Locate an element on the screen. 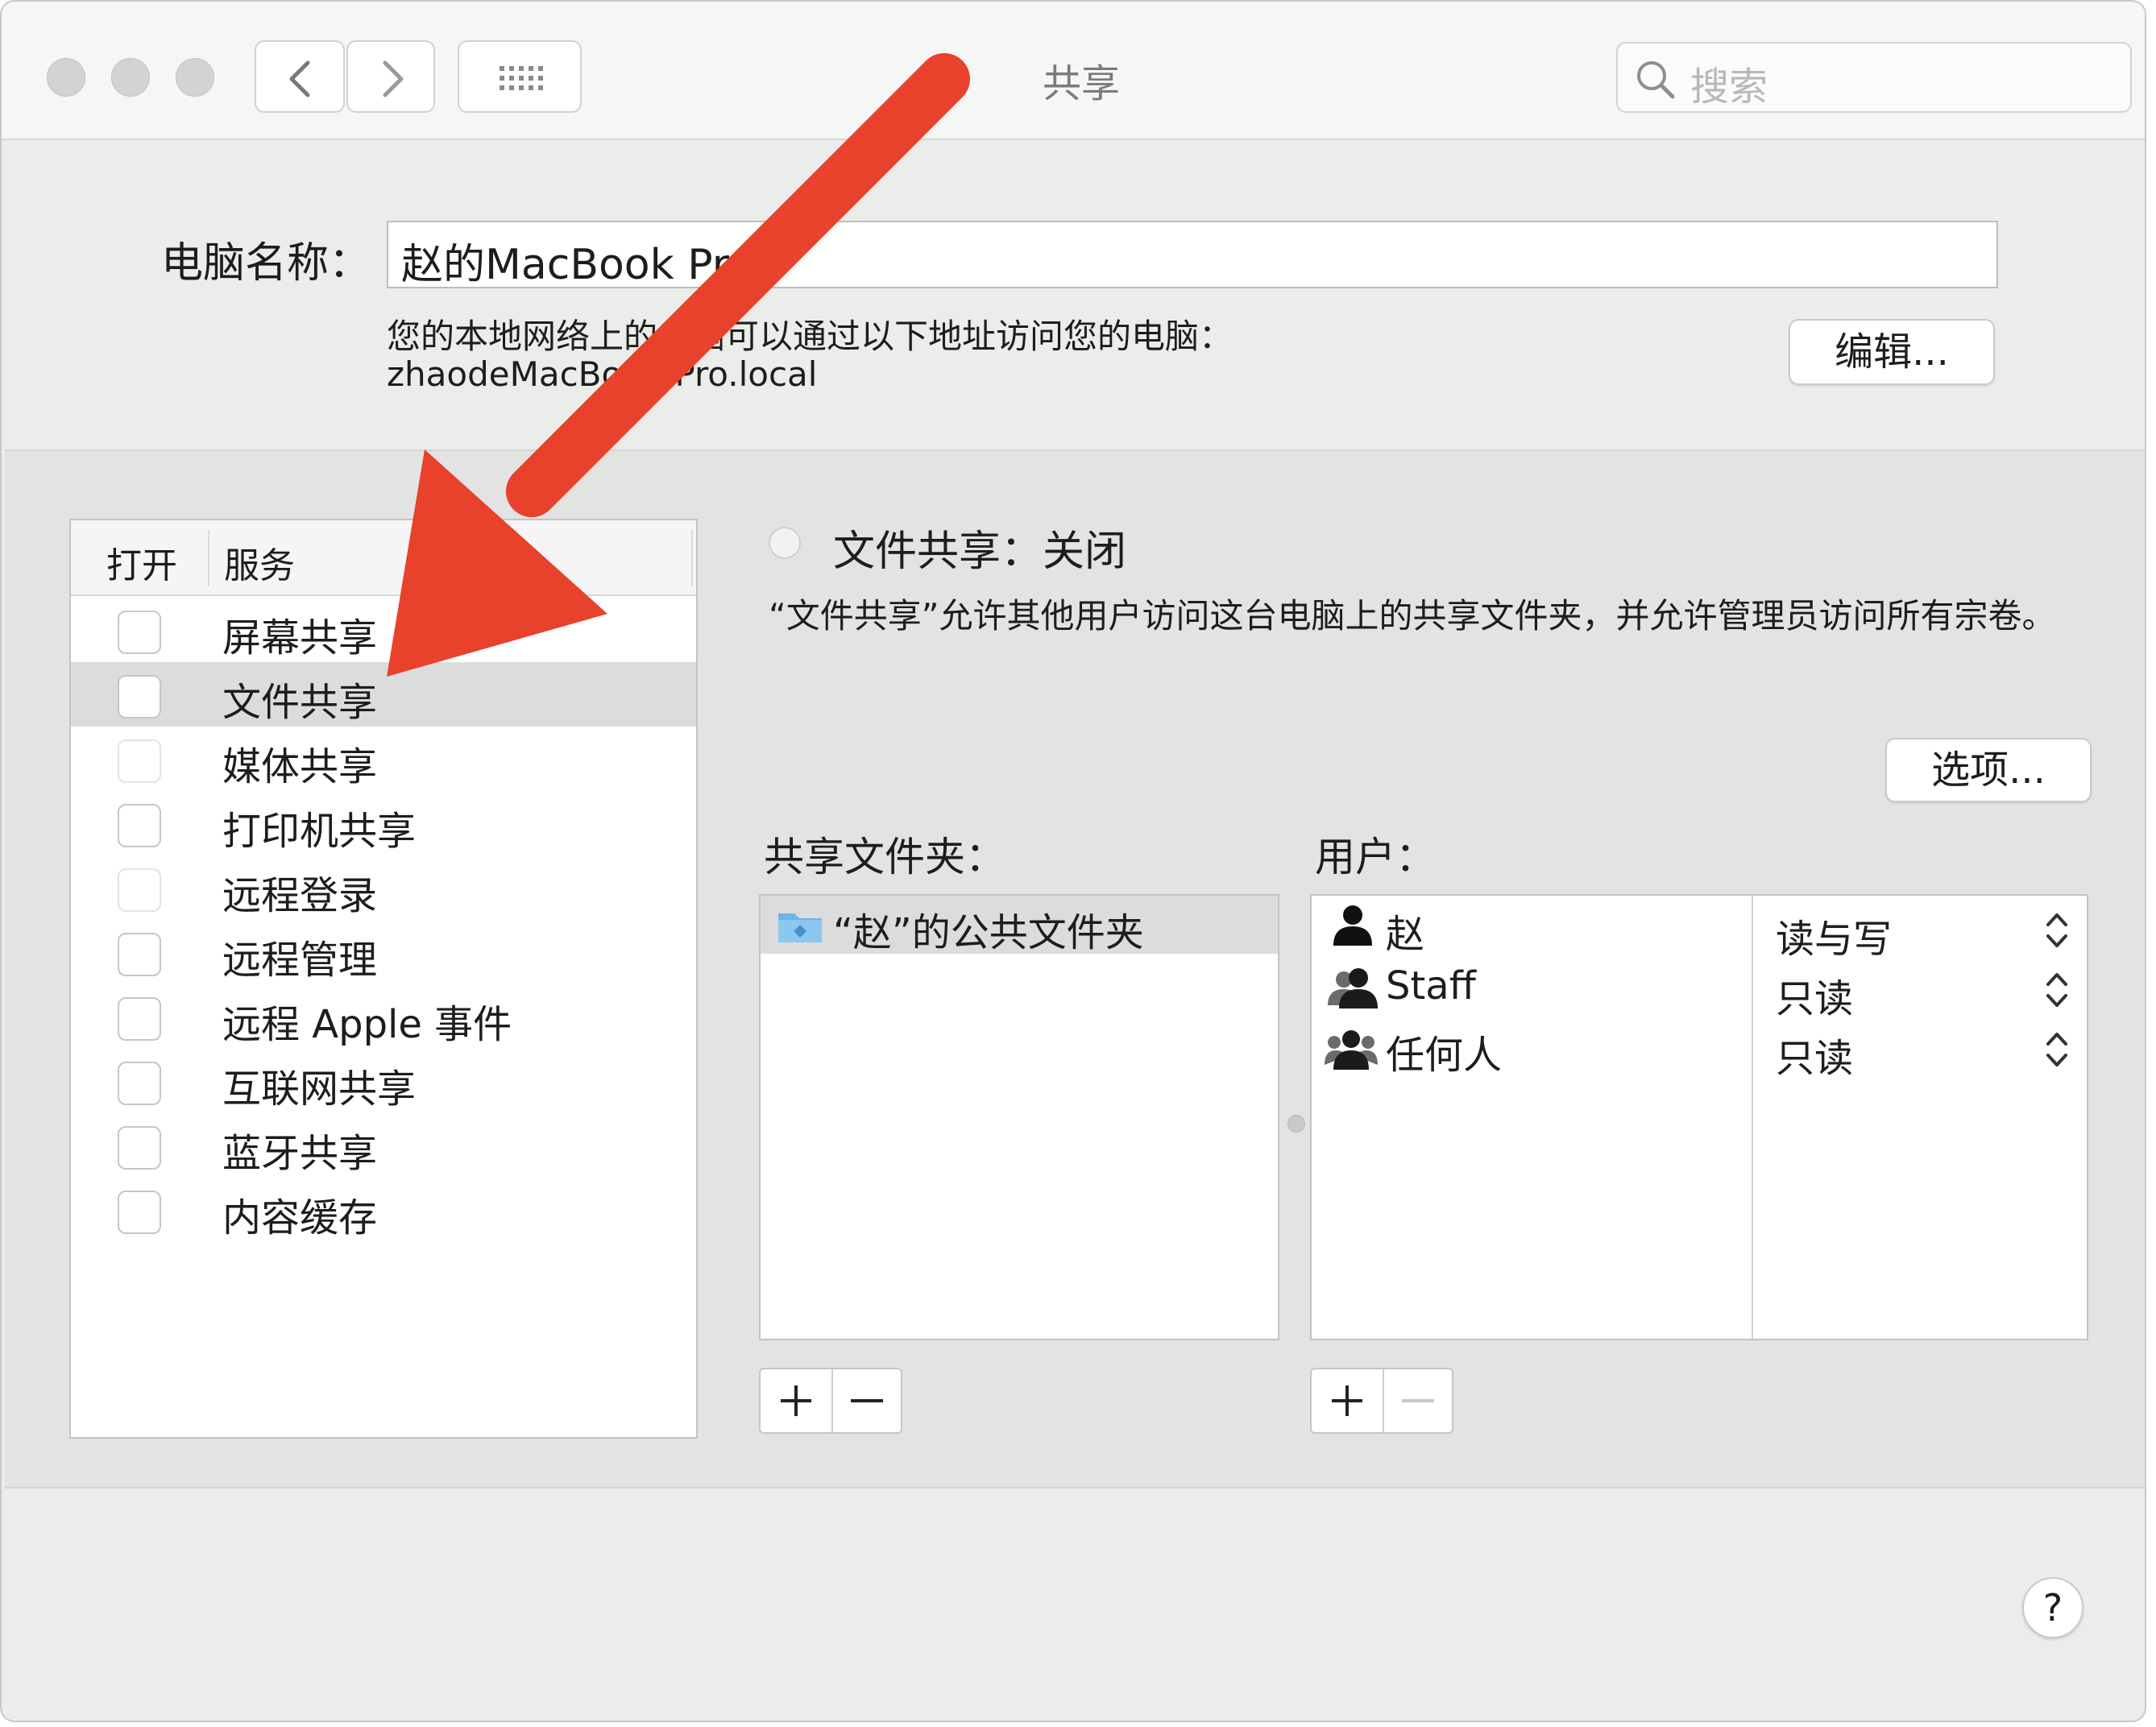 This screenshot has height=1727, width=2156. chevron-right-icon is located at coordinates (393, 78).